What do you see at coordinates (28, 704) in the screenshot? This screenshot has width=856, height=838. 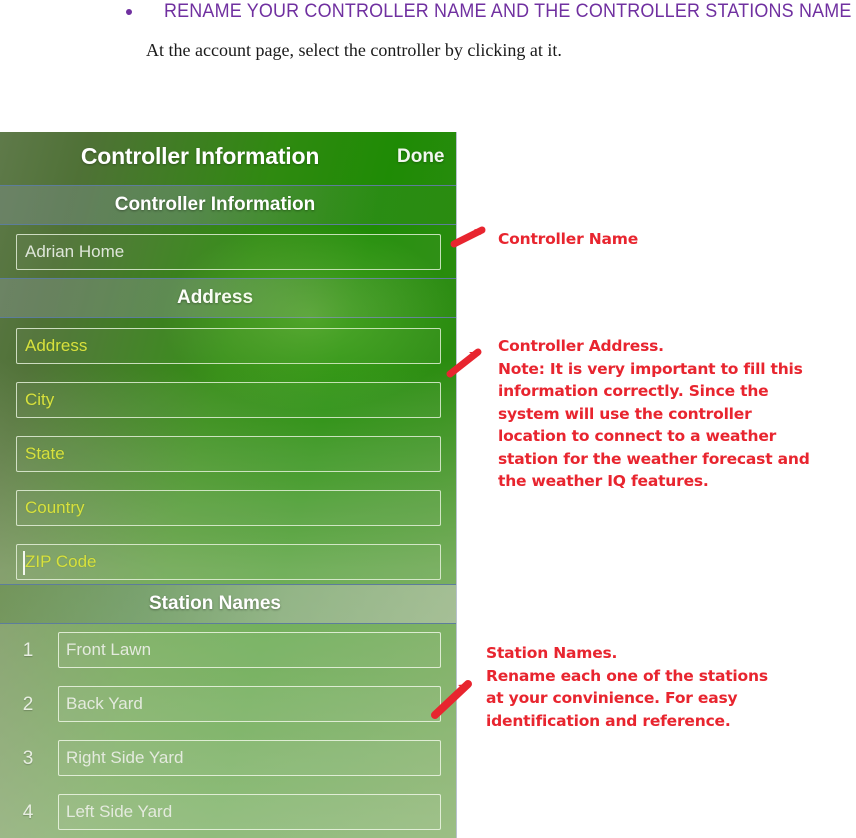 I see `station-number: 2` at bounding box center [28, 704].